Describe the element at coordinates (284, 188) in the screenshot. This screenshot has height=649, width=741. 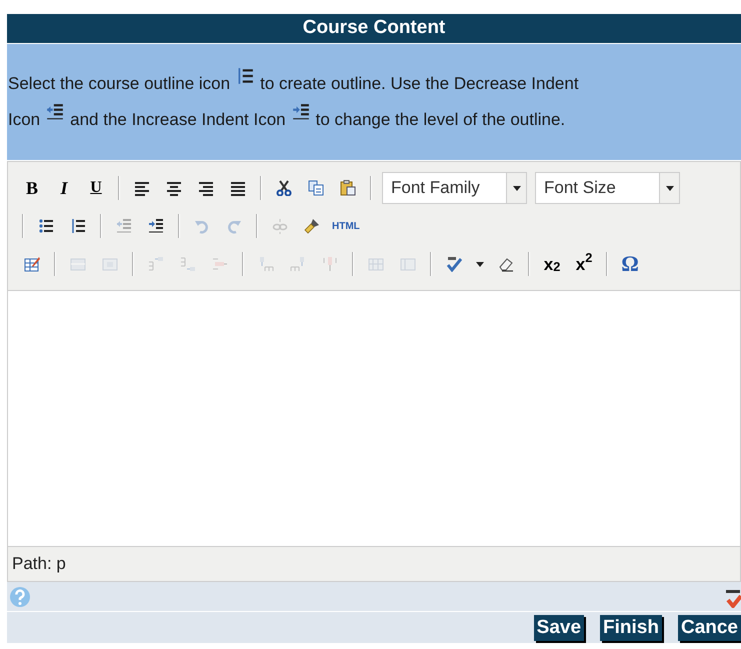
I see `scissors-icon` at that location.